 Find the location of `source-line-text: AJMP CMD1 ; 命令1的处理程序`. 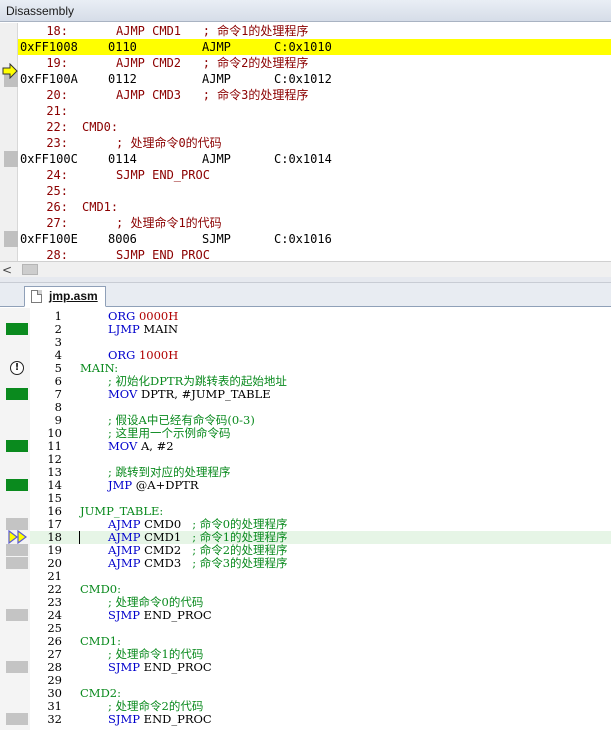

source-line-text: AJMP CMD1 ; 命令1的处理程序 is located at coordinates (212, 31).